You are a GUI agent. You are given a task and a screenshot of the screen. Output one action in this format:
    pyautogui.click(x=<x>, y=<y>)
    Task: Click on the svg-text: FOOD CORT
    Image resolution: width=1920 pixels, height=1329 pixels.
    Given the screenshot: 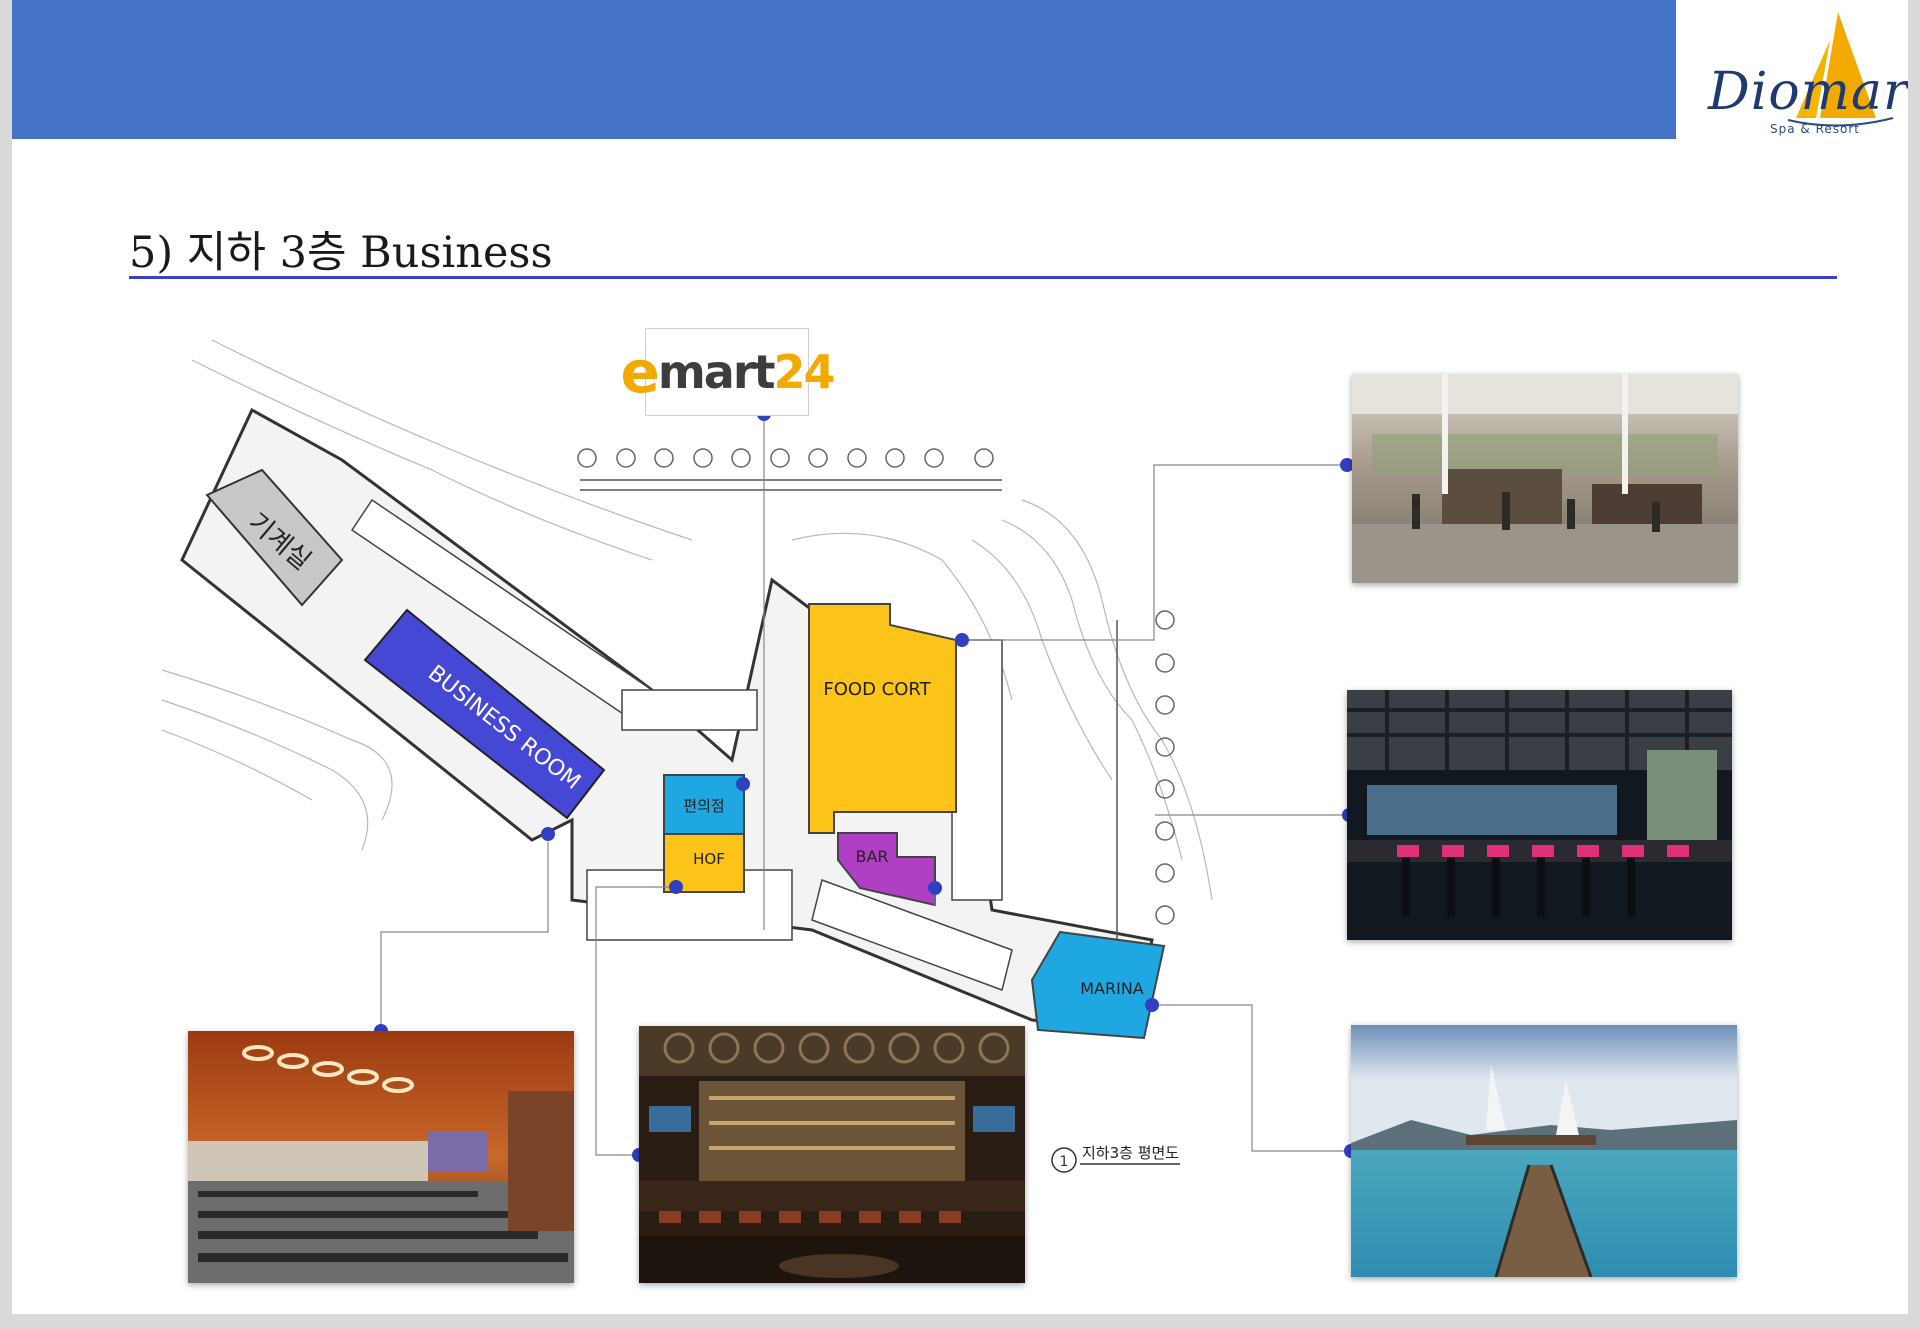 What is the action you would take?
    pyautogui.click(x=877, y=689)
    